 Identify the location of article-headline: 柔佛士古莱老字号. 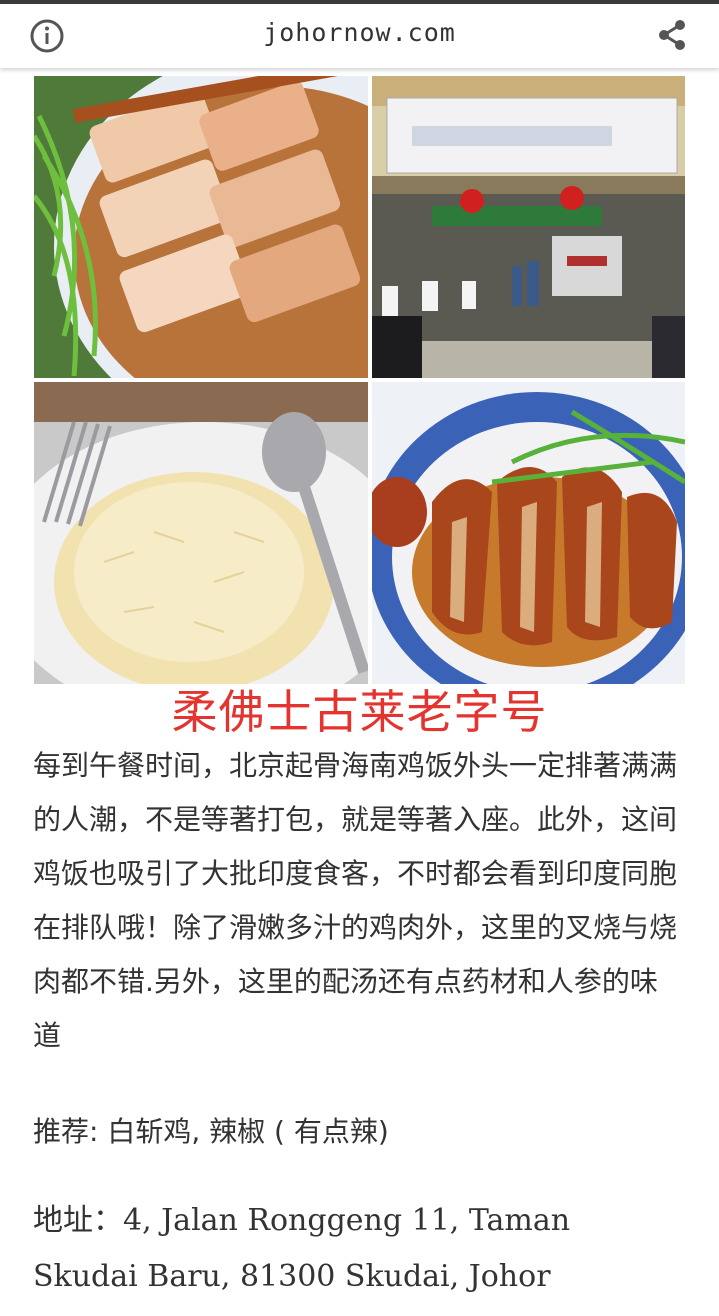
(359, 712).